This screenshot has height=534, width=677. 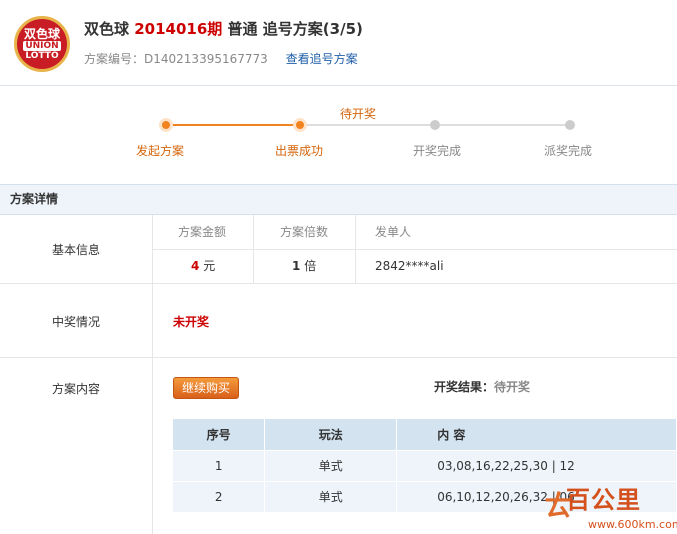 What do you see at coordinates (223, 28) in the screenshot?
I see `page-title: 双色球 2014016期 普通 追号方案(3/5)` at bounding box center [223, 28].